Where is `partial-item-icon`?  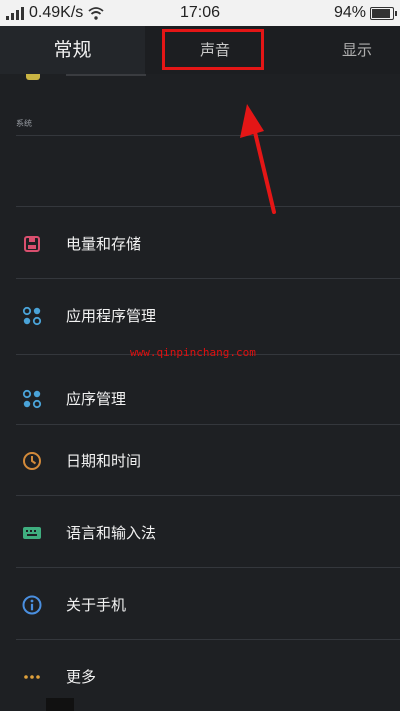
partial-item-icon is located at coordinates (33, 77).